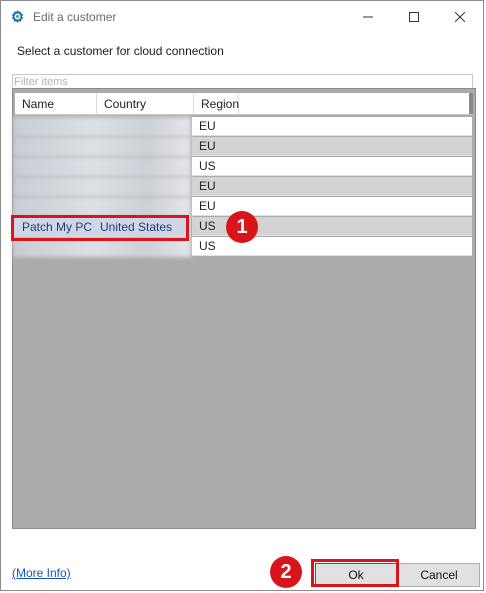 The width and height of the screenshot is (486, 593). I want to click on cell-region: US, so click(332, 166).